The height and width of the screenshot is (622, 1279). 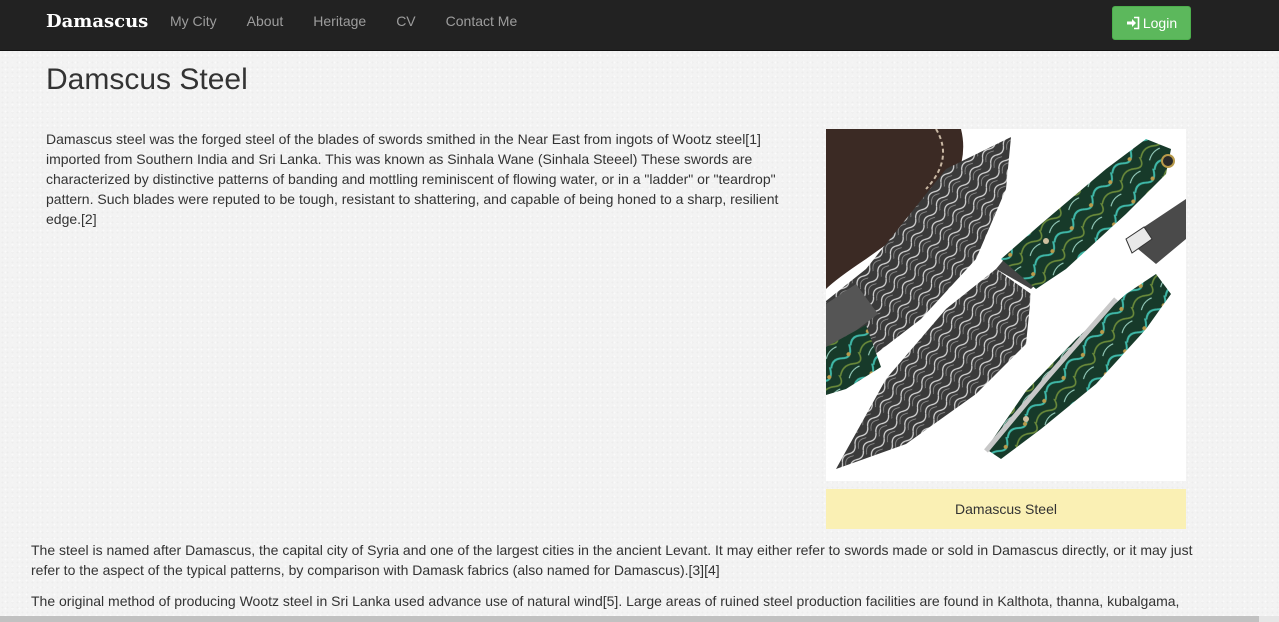 What do you see at coordinates (629, 619) in the screenshot?
I see `scrollbar-thumb` at bounding box center [629, 619].